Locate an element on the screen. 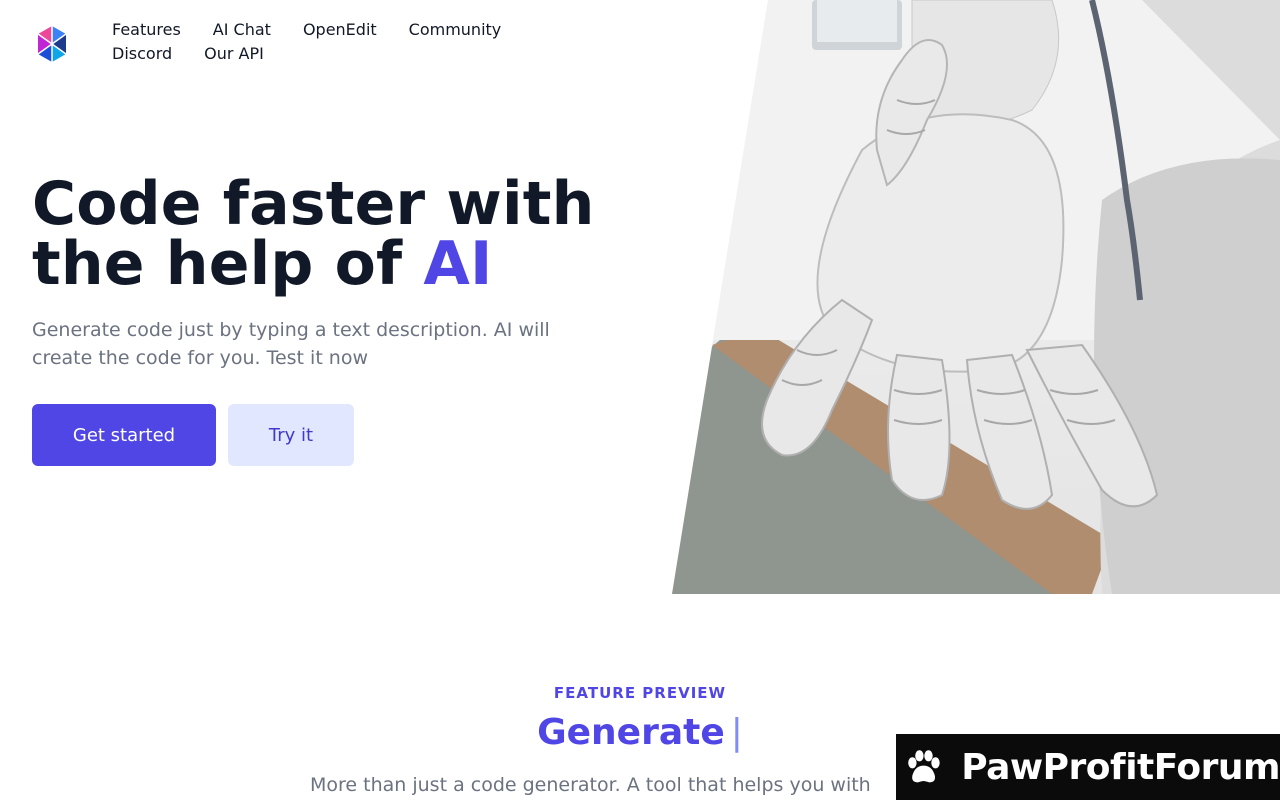 The height and width of the screenshot is (800, 1280). watermark-text: PawProfitForum is located at coordinates (1120, 767).